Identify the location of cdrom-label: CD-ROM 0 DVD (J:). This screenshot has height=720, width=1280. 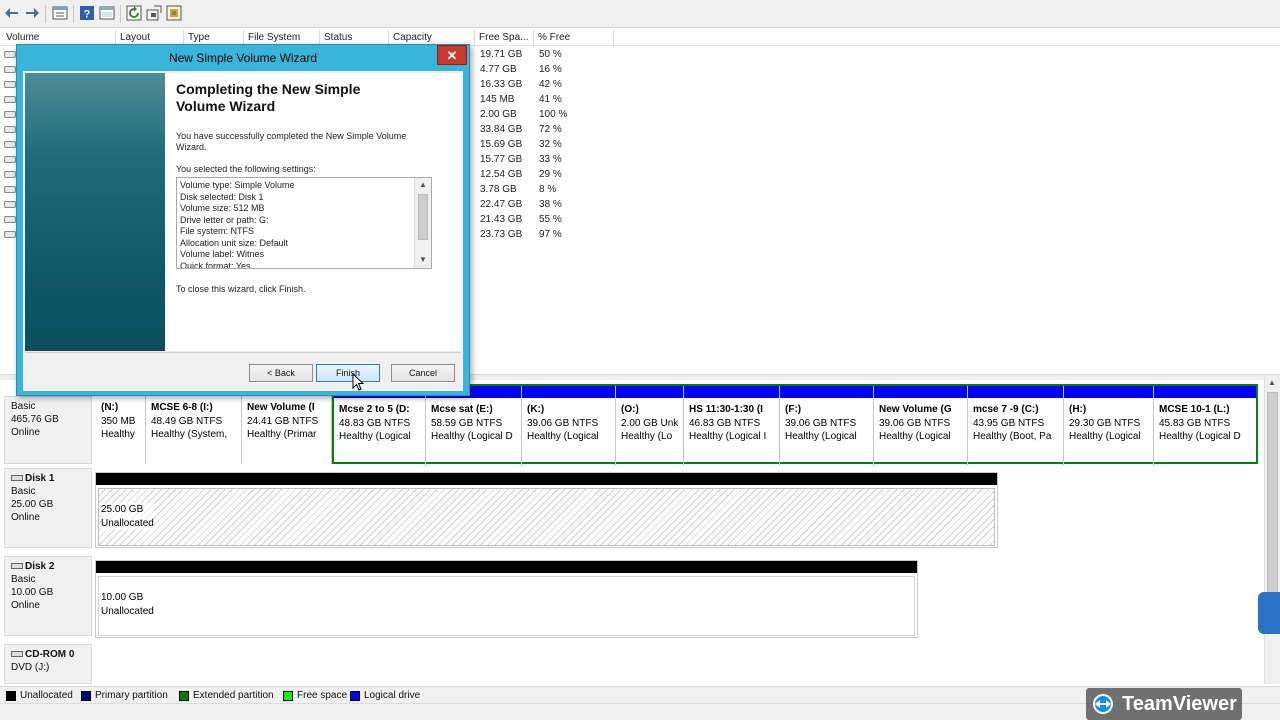
(48, 664).